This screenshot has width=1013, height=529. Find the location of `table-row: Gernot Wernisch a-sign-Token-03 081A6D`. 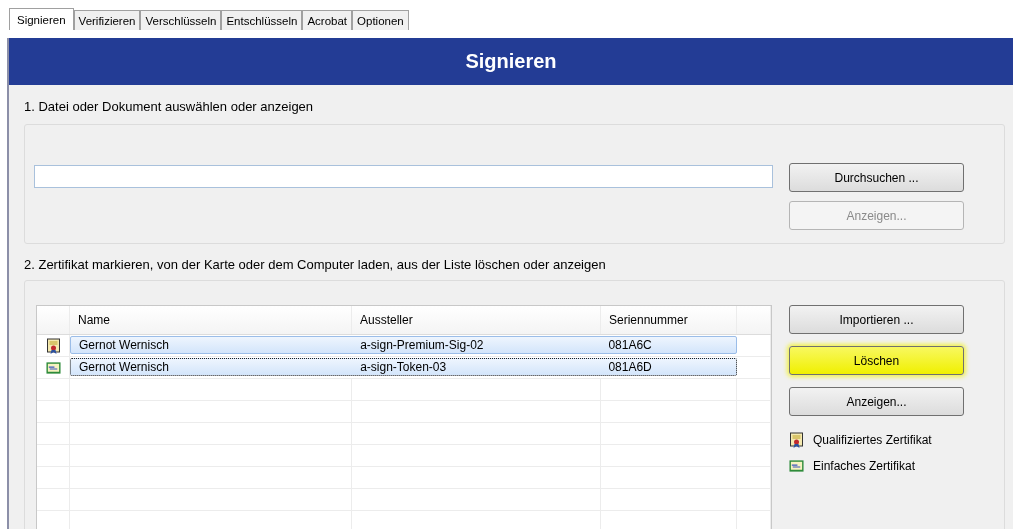

table-row: Gernot Wernisch a-sign-Token-03 081A6D is located at coordinates (403, 367).